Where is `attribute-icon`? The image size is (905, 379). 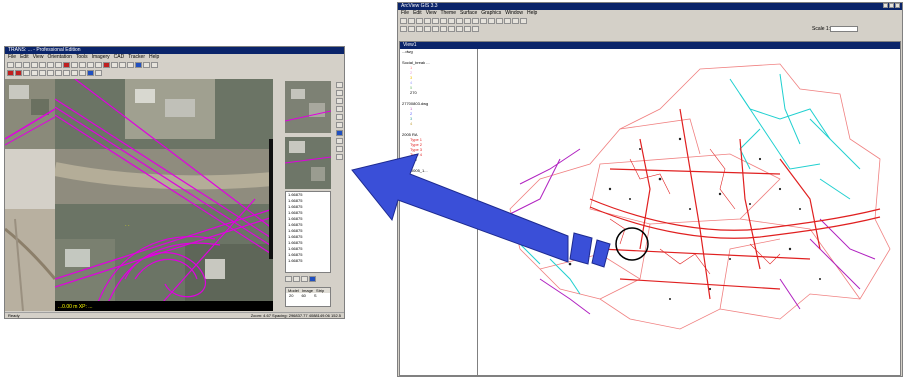 attribute-icon is located at coordinates (82, 73).